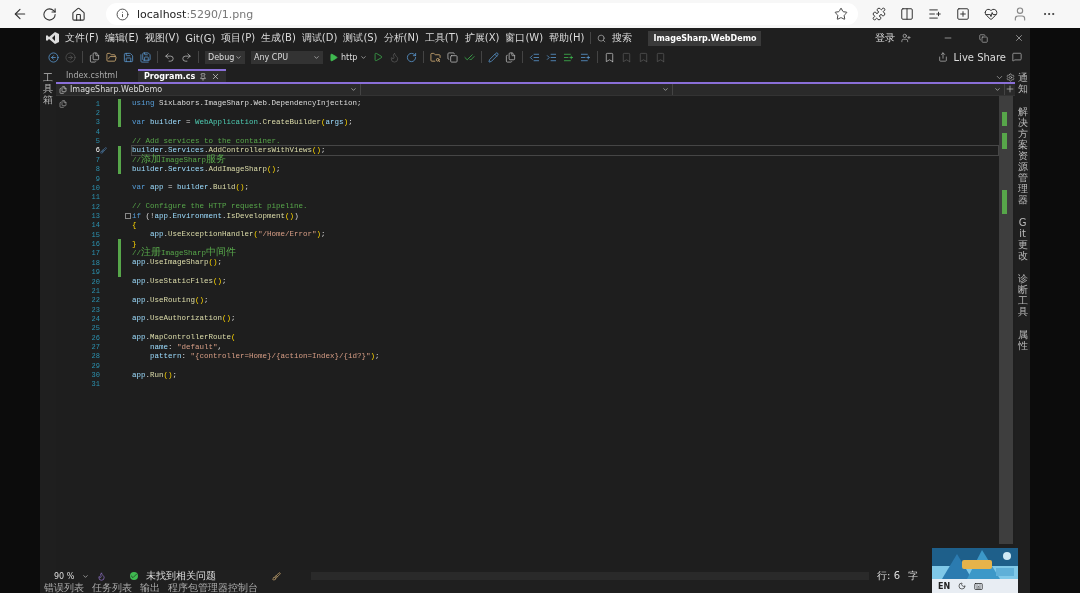  I want to click on tool-window-tab: 程序包管理器控制台, so click(213, 587).